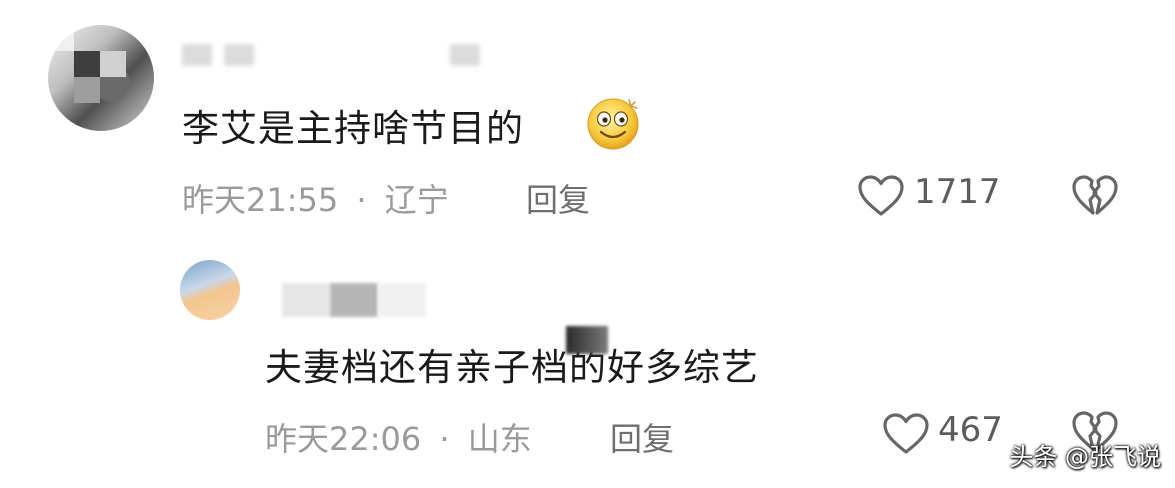 Image resolution: width=1175 pixels, height=488 pixels. Describe the element at coordinates (1085, 457) in the screenshot. I see `watermark: 头条 @张飞说` at that location.